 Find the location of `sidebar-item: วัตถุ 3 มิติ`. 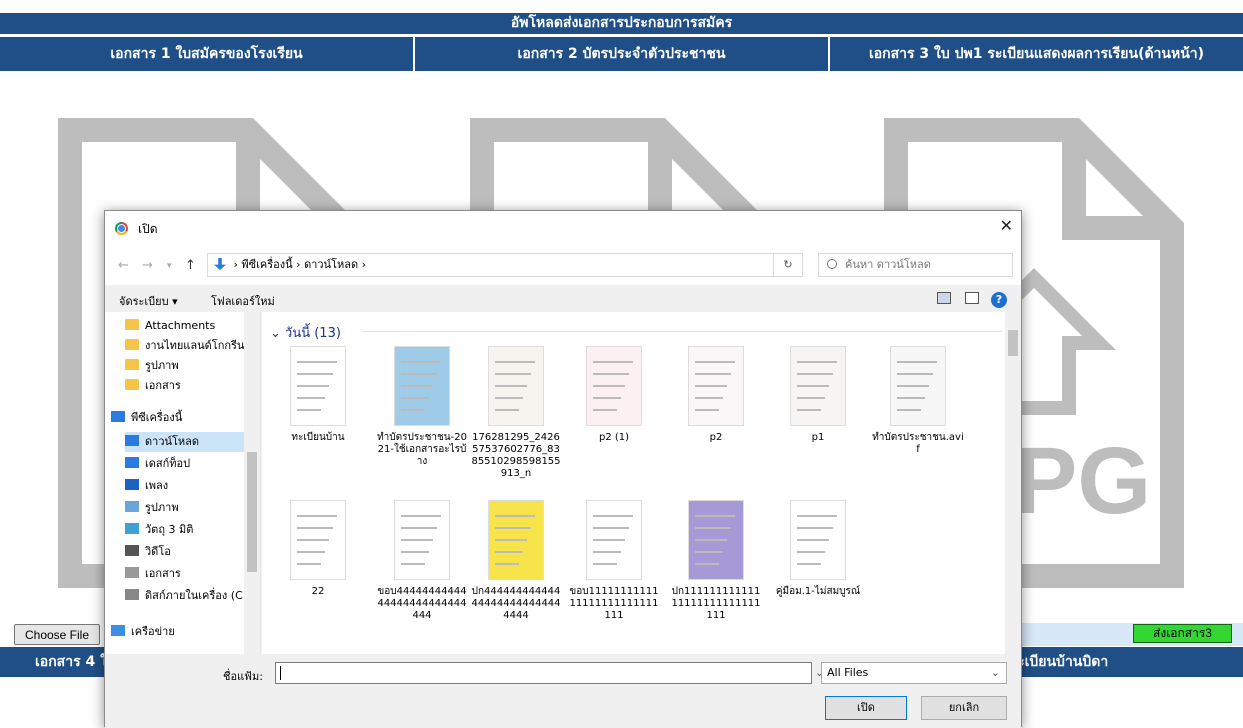

sidebar-item: วัตถุ 3 มิติ is located at coordinates (190, 530).